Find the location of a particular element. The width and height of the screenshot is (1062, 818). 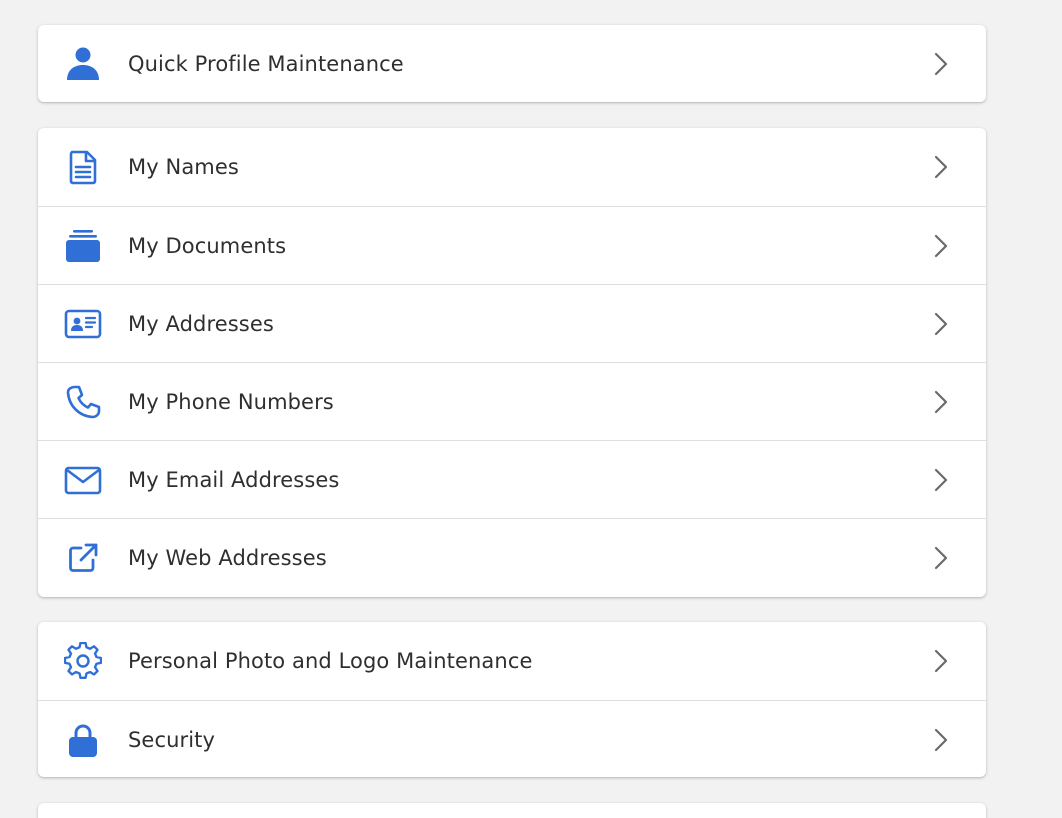

menu-item-my-documents: My Documents is located at coordinates (512, 245).